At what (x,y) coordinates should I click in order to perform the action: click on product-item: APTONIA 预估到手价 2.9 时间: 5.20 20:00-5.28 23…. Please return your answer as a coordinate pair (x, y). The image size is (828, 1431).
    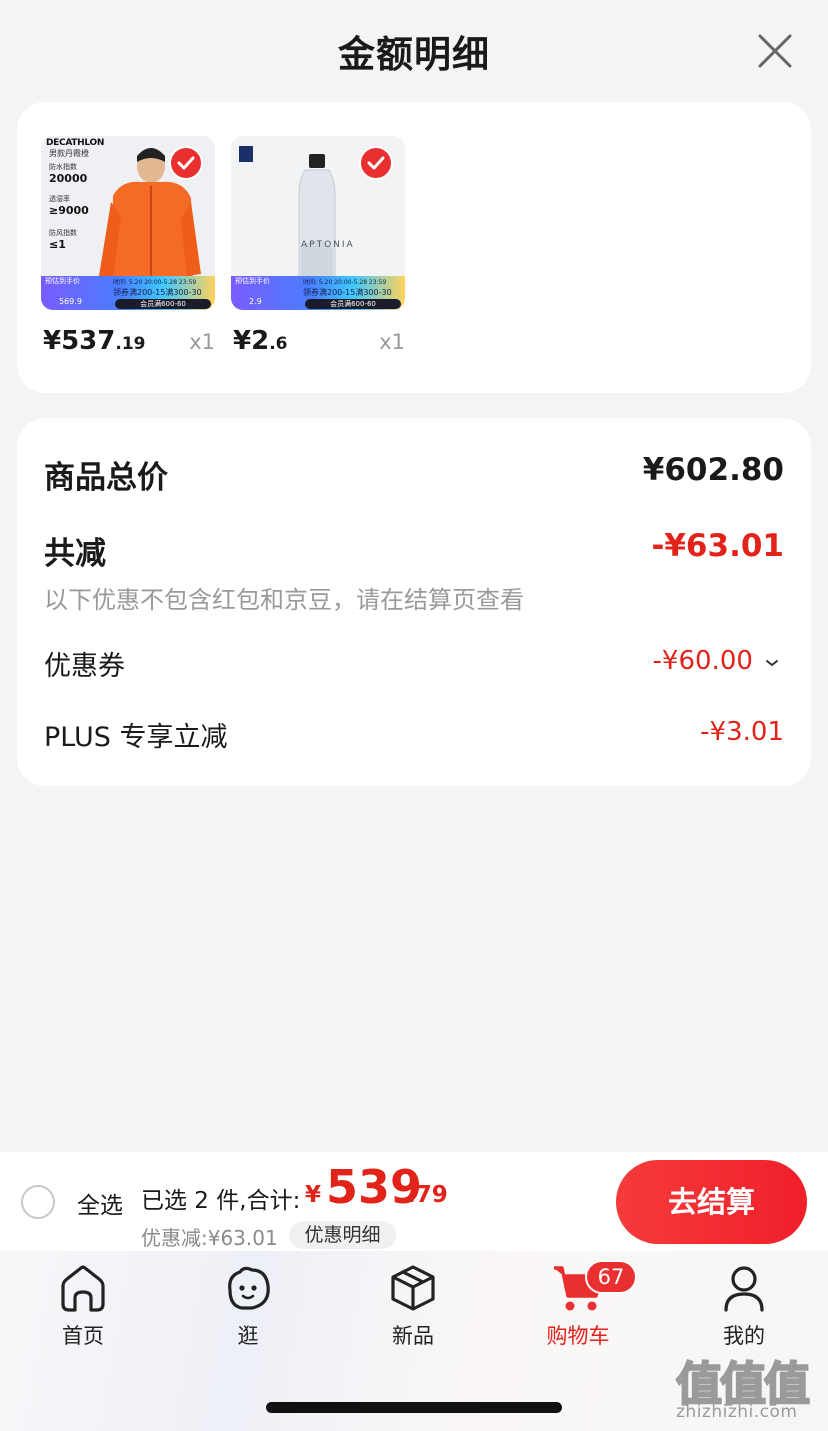
    Looking at the image, I should click on (318, 246).